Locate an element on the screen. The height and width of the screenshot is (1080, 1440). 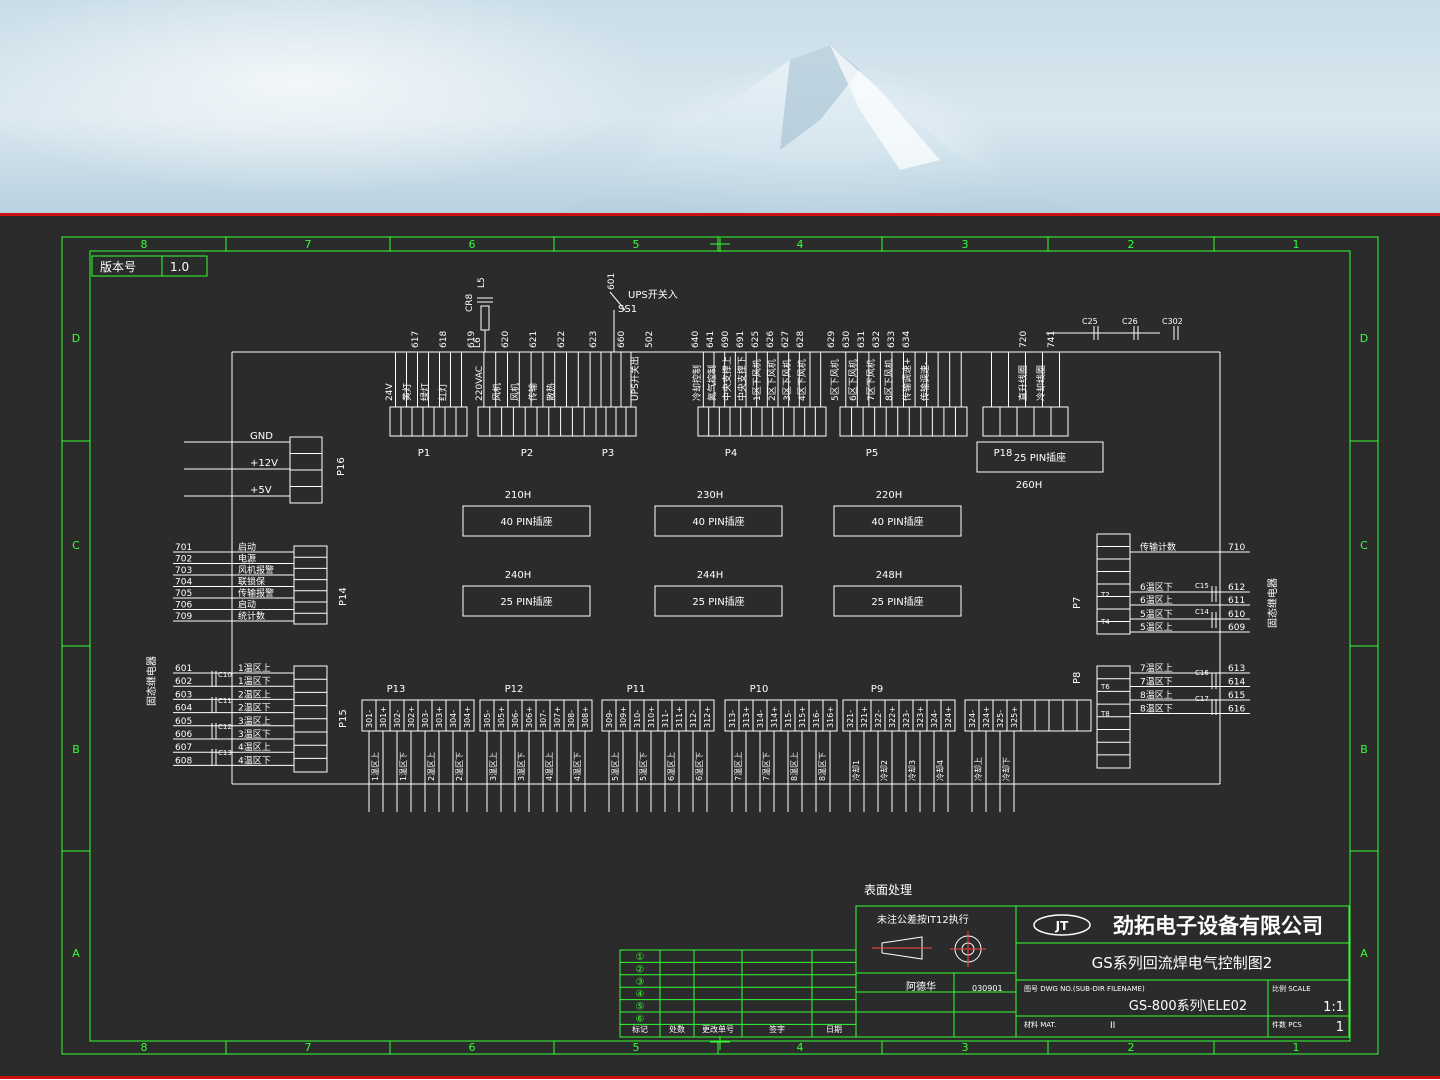
pin-number: 325- is located at coordinates (1000, 719).